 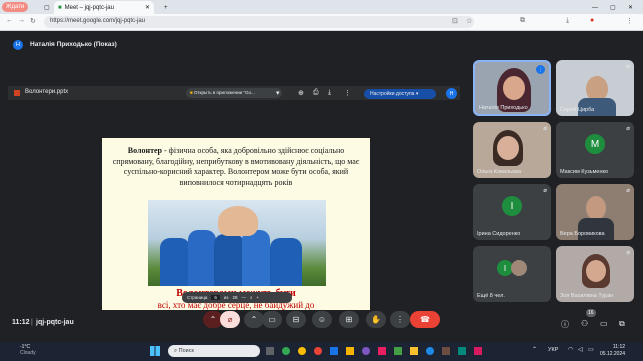 What do you see at coordinates (145, 150) in the screenshot?
I see `slide-bold-word: Волонтер` at bounding box center [145, 150].